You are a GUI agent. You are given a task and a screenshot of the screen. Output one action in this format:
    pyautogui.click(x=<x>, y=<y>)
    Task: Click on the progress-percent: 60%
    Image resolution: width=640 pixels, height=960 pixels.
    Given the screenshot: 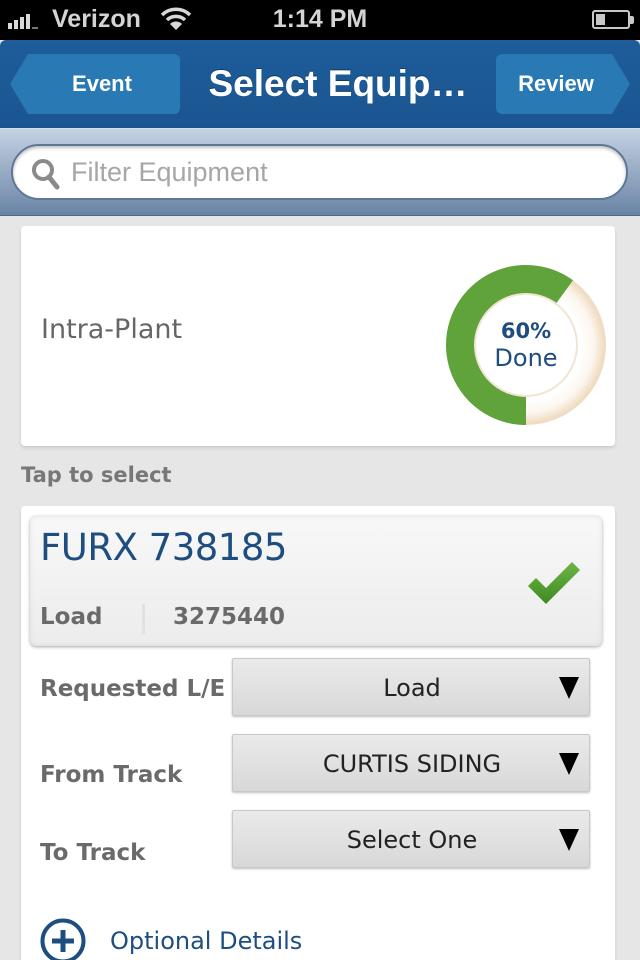 What is the action you would take?
    pyautogui.click(x=526, y=331)
    